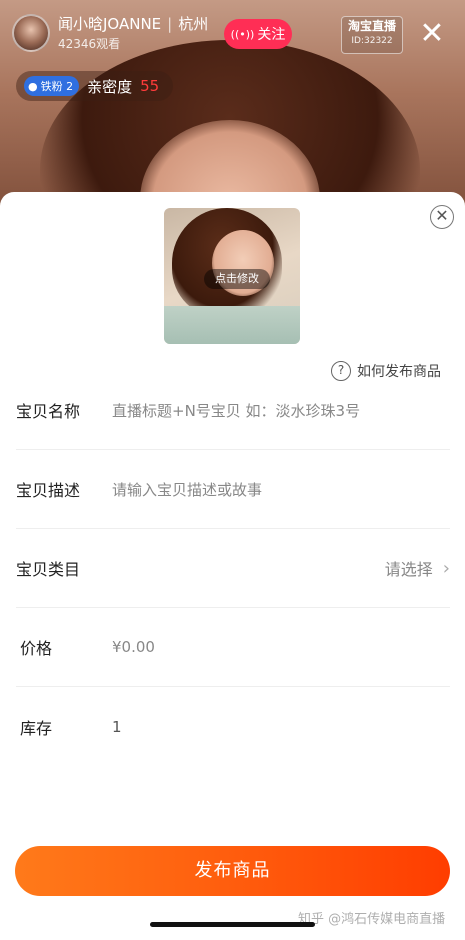  Describe the element at coordinates (110, 23) in the screenshot. I see `anchor-name: 闻小晗JOANNE` at that location.